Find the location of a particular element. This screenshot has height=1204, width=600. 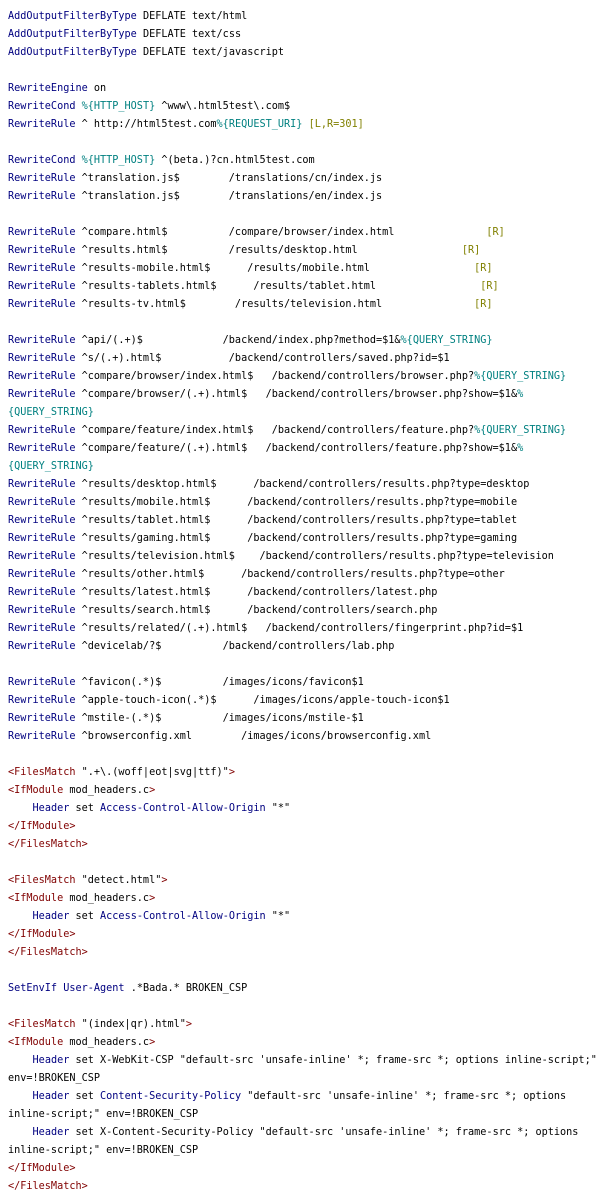

code-token: Header is located at coordinates (51, 1096).